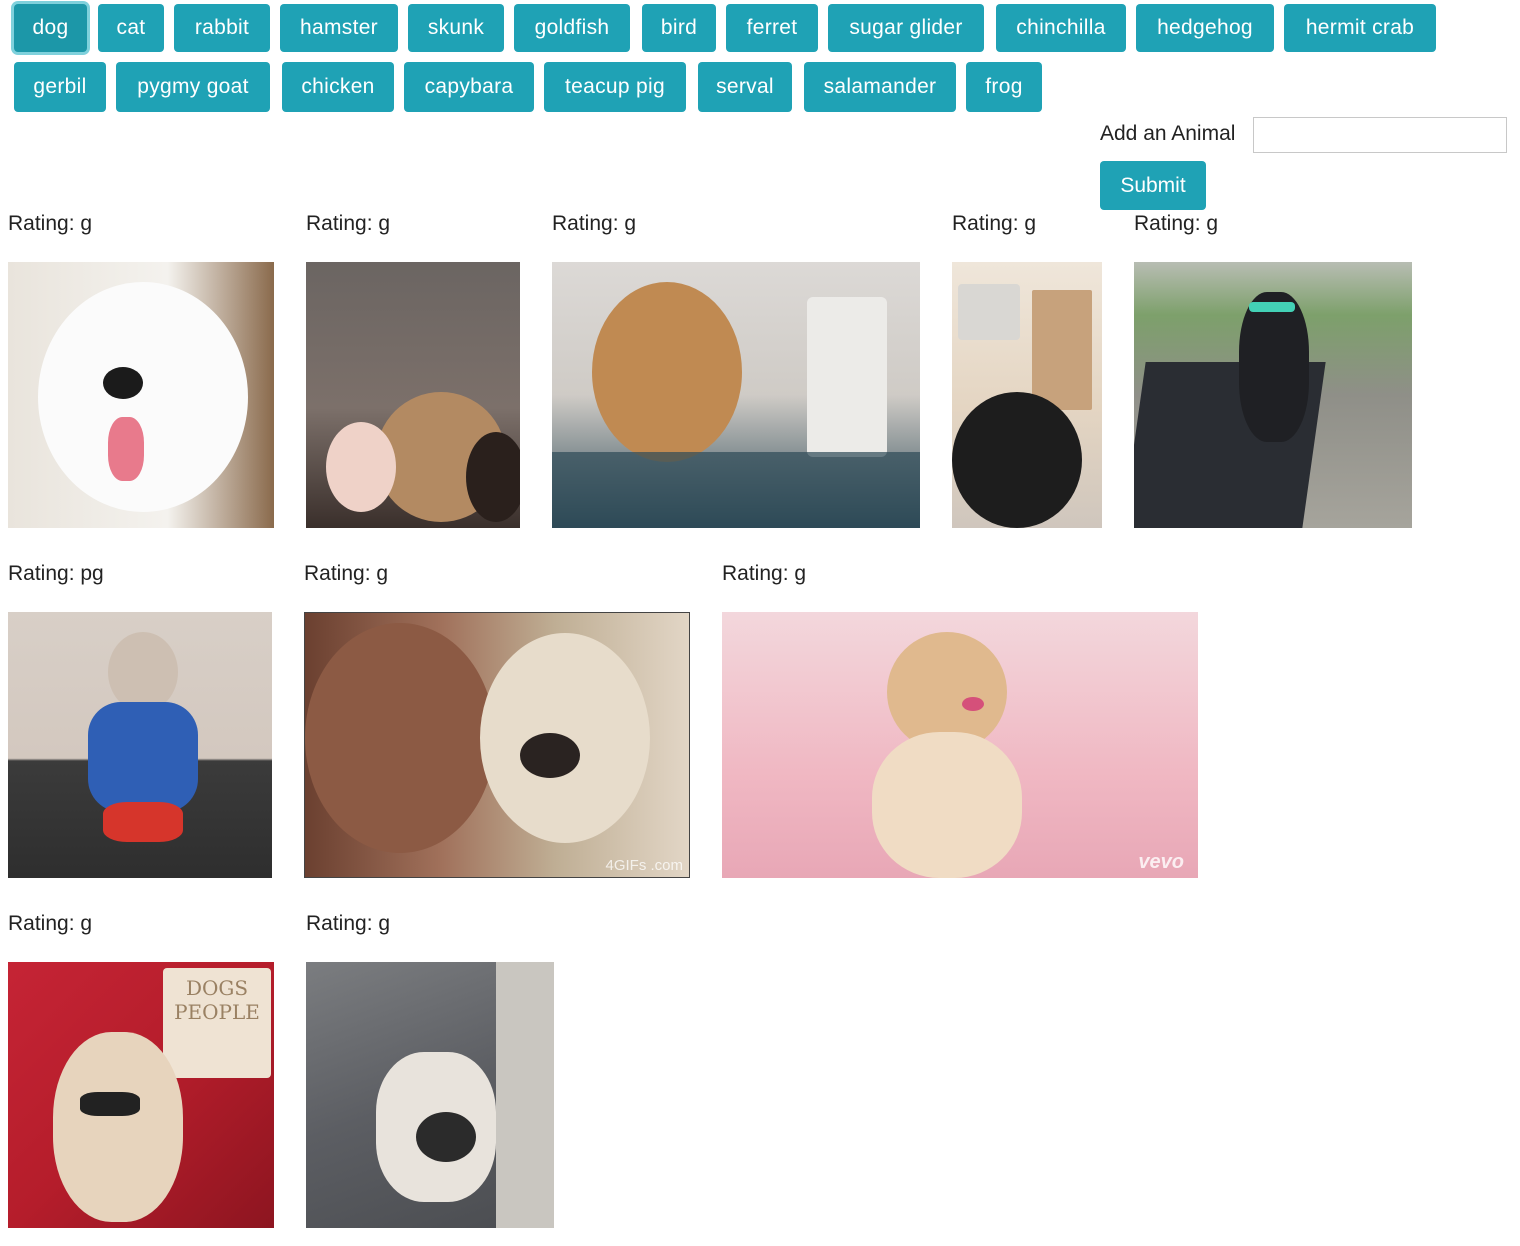  What do you see at coordinates (1360, 28) in the screenshot?
I see `animal-button-hermit-crab: hermit crab` at bounding box center [1360, 28].